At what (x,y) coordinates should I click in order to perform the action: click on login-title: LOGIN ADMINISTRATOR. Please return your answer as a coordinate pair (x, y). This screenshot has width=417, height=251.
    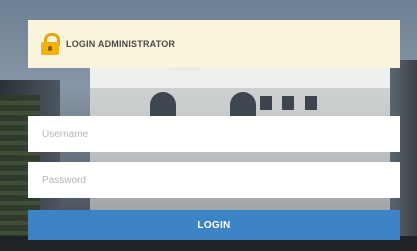
    Looking at the image, I should click on (121, 44).